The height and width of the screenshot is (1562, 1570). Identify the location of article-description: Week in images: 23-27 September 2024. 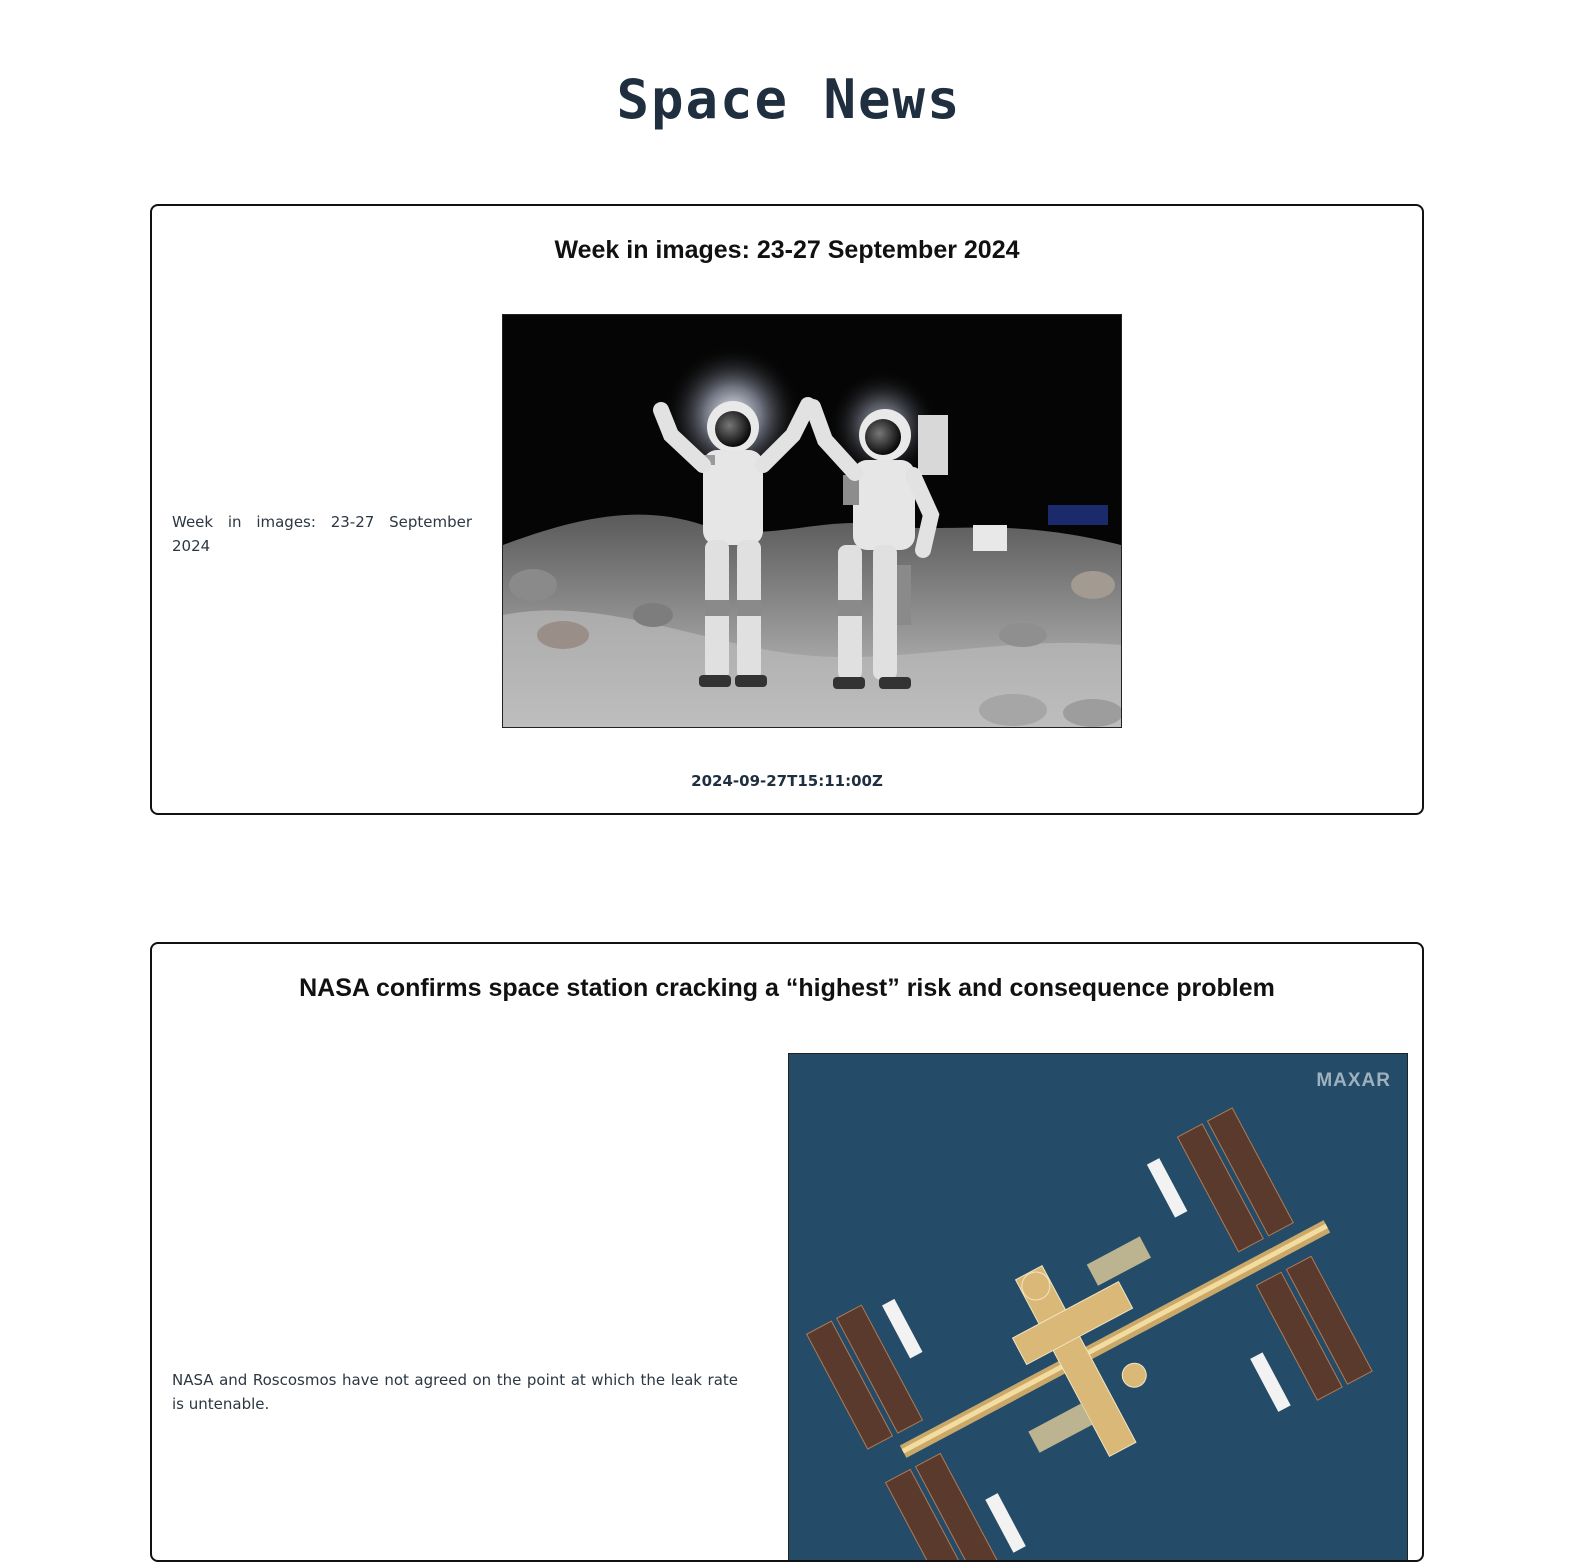
(322, 534).